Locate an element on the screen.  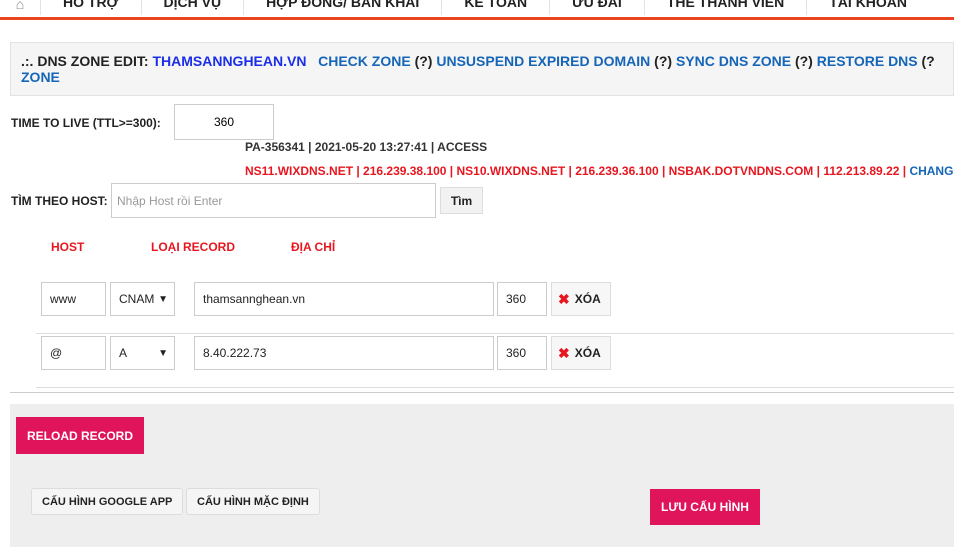
save-config-button: LƯU CẤU HÌNH is located at coordinates (705, 507).